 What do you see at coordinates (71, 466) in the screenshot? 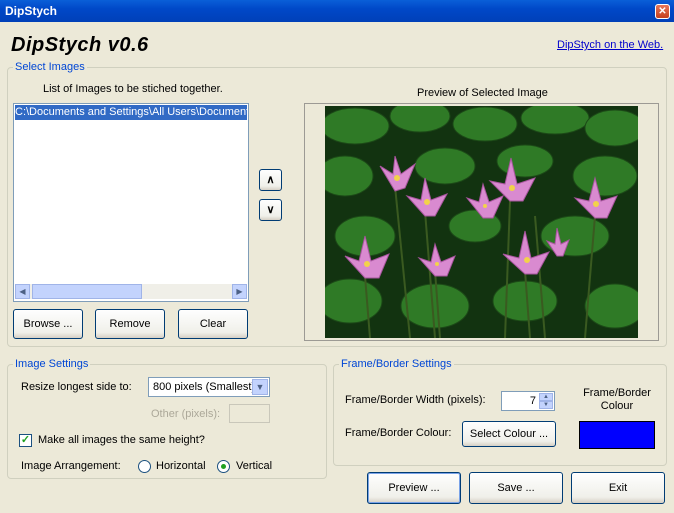
I see `arrangement-label: Image Arrangement:` at bounding box center [71, 466].